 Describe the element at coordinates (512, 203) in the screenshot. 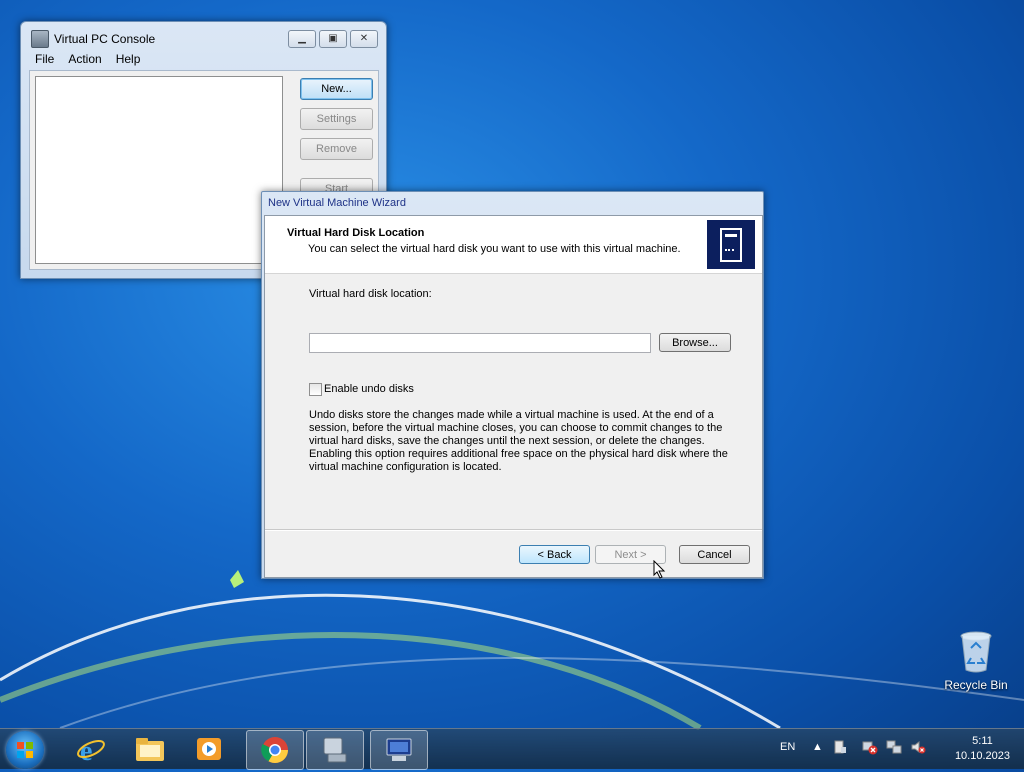

I see `wizard-titlebar: New Virtual Machine Wizard` at that location.